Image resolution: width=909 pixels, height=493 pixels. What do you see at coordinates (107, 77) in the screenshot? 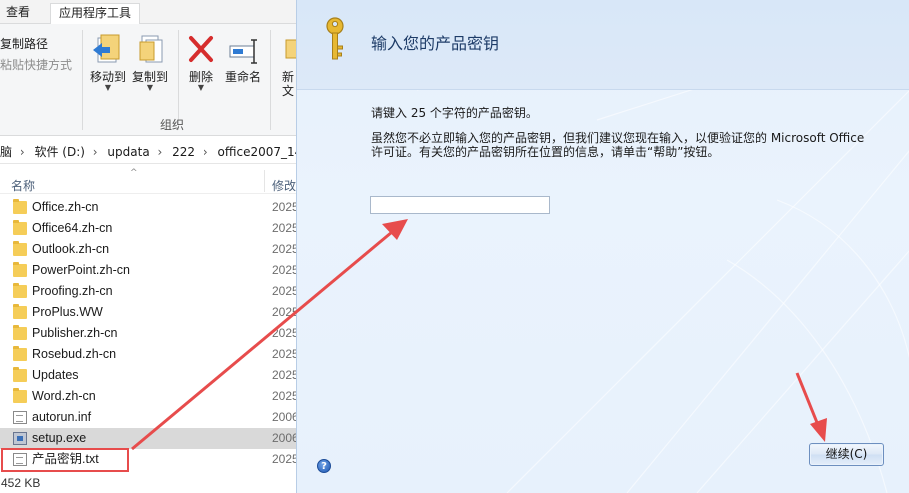
I see `move-to-label: 移动到` at bounding box center [107, 77].